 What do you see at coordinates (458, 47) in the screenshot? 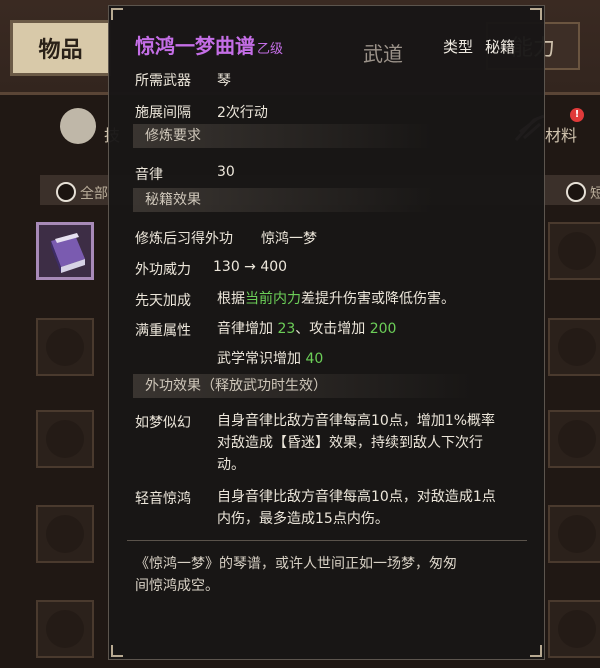
I see `type-label: 类型` at bounding box center [458, 47].